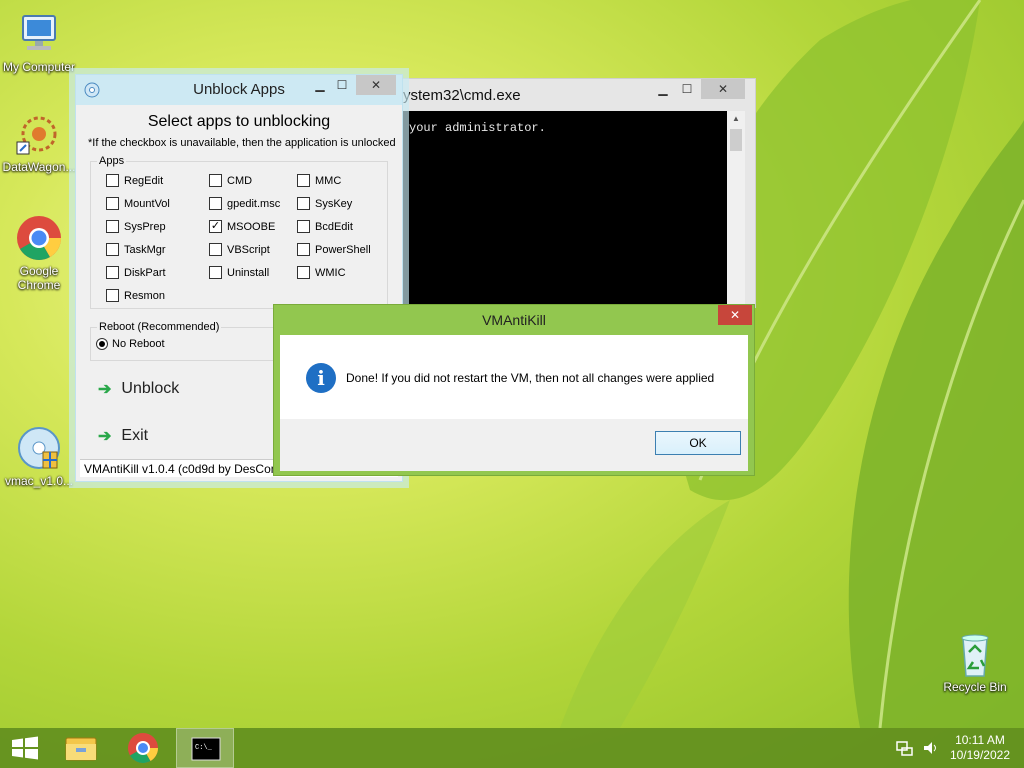 Image resolution: width=1024 pixels, height=768 pixels. What do you see at coordinates (159, 327) in the screenshot?
I see `reboot-group-label: Reboot (Recommended)` at bounding box center [159, 327].